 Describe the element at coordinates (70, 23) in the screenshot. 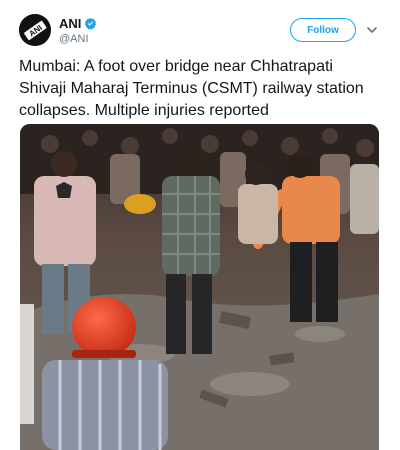

I see `display-name: ANI` at that location.